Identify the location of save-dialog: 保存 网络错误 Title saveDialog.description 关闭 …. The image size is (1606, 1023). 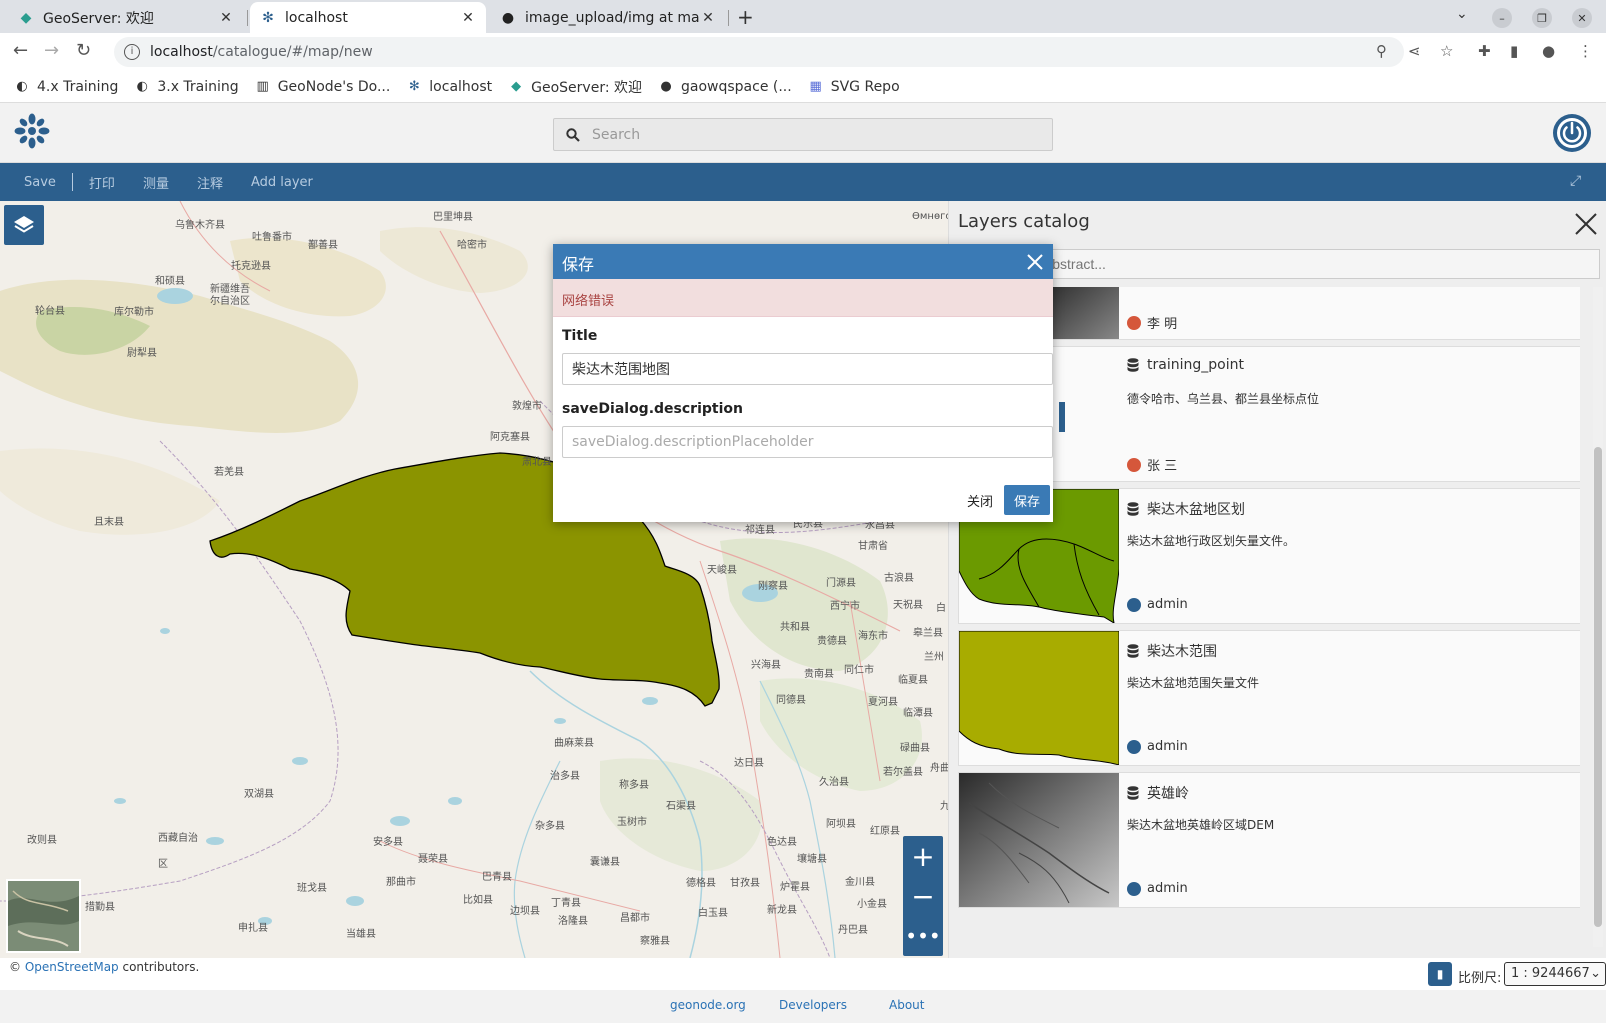
(803, 383).